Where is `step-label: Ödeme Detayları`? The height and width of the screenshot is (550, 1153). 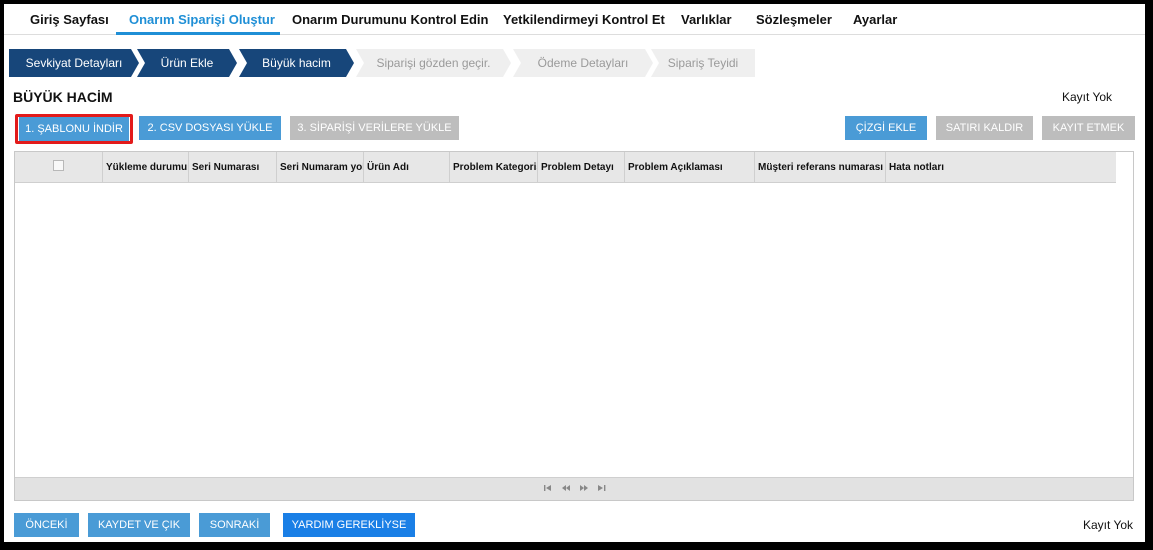
step-label: Ödeme Detayları is located at coordinates (583, 63).